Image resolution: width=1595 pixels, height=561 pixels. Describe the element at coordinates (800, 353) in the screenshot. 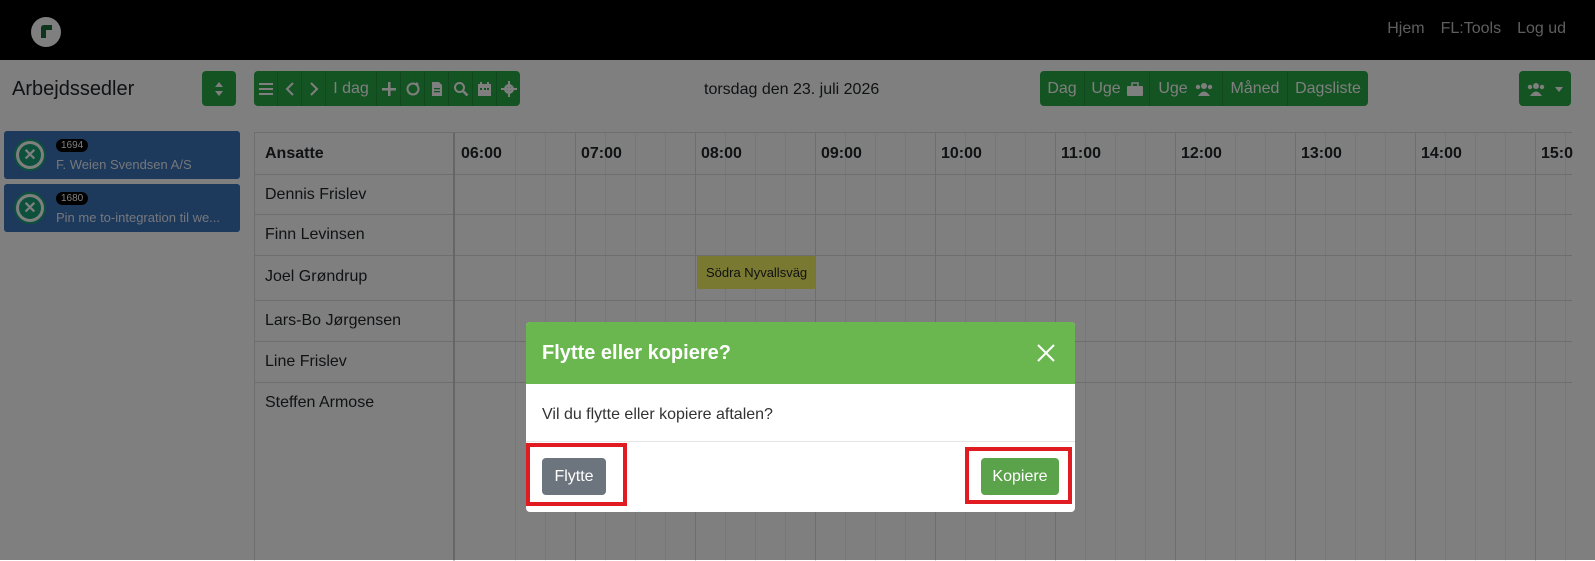

I see `dialog-header: Flytte eller kopiere?` at that location.